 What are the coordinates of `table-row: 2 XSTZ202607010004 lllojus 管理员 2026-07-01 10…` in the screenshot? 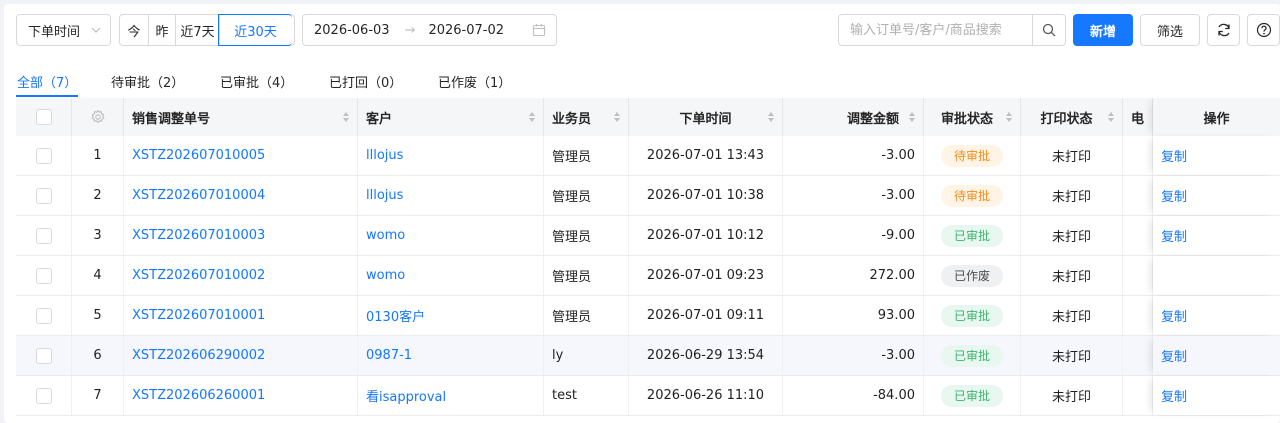 It's located at (648, 196).